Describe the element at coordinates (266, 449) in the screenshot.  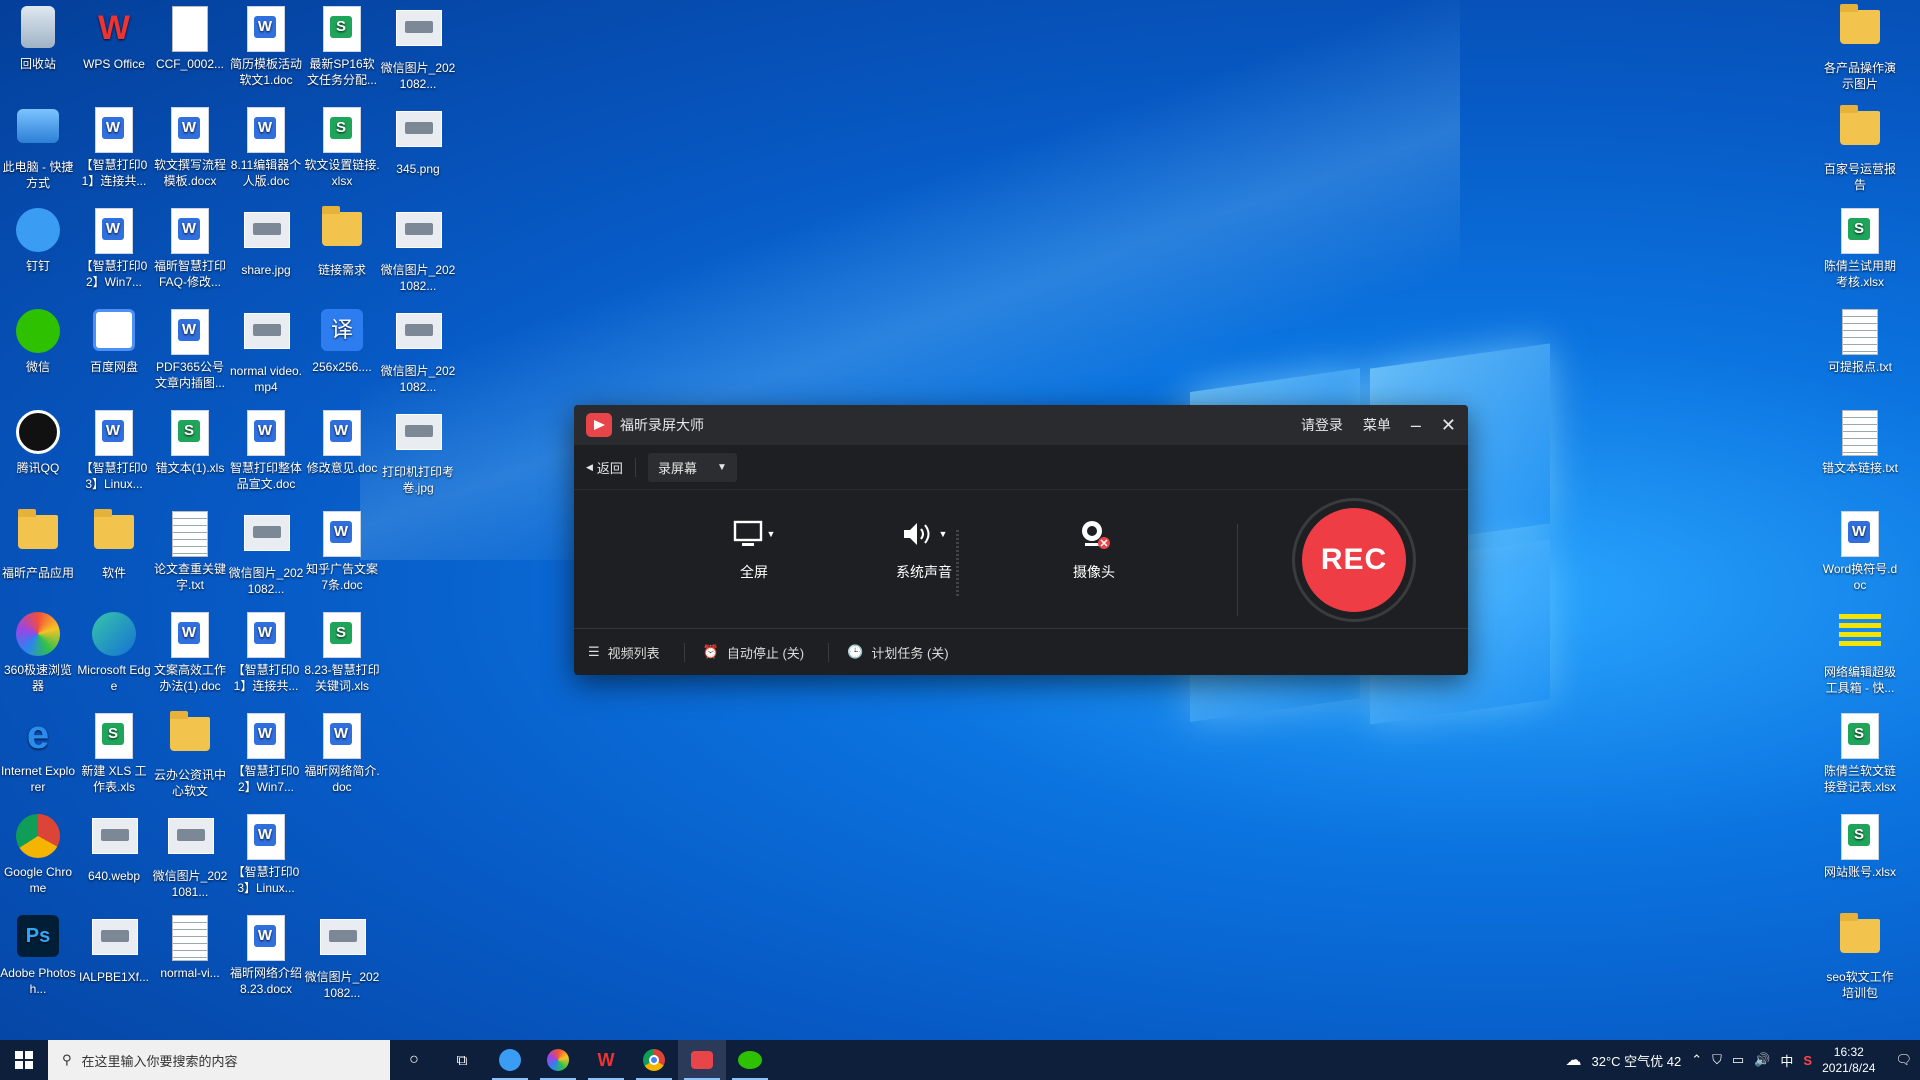
I see `desktop-icon: 智慧打印整体品宣文.doc` at that location.